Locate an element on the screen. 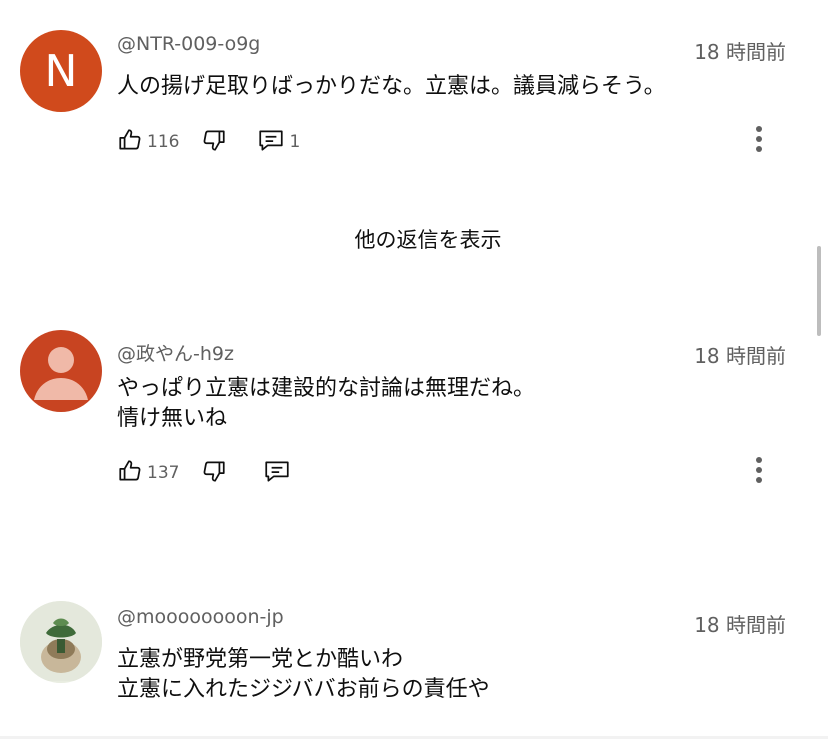 The width and height of the screenshot is (828, 739). reply-button is located at coordinates (277, 473).